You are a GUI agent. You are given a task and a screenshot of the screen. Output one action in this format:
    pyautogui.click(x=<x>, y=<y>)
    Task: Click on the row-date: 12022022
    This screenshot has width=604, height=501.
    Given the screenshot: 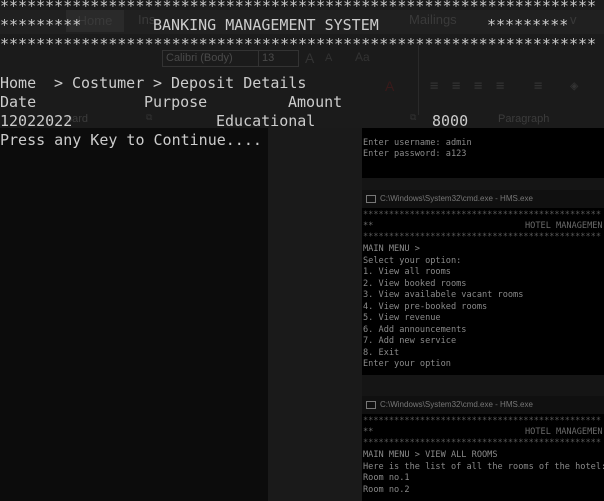 What is the action you would take?
    pyautogui.click(x=36, y=121)
    